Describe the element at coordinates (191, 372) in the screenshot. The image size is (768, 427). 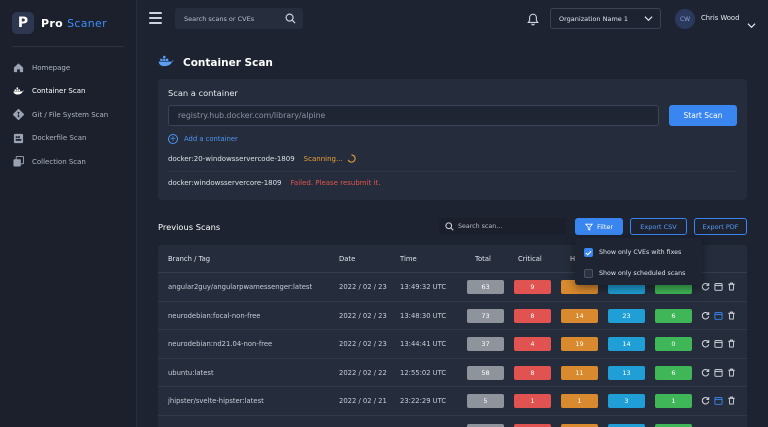
I see `cell-branch: ubuntu:latest` at that location.